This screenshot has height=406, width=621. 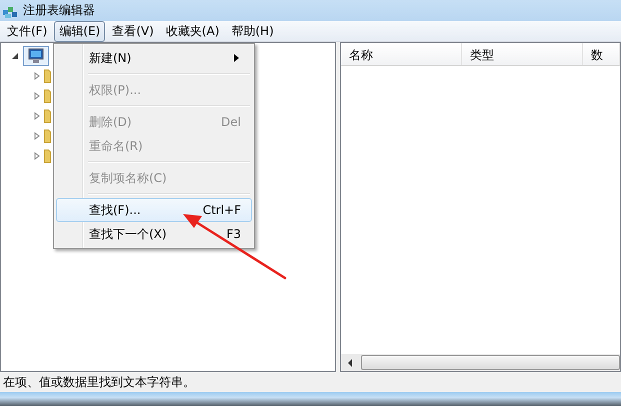 I want to click on column-header: 数, so click(x=601, y=54).